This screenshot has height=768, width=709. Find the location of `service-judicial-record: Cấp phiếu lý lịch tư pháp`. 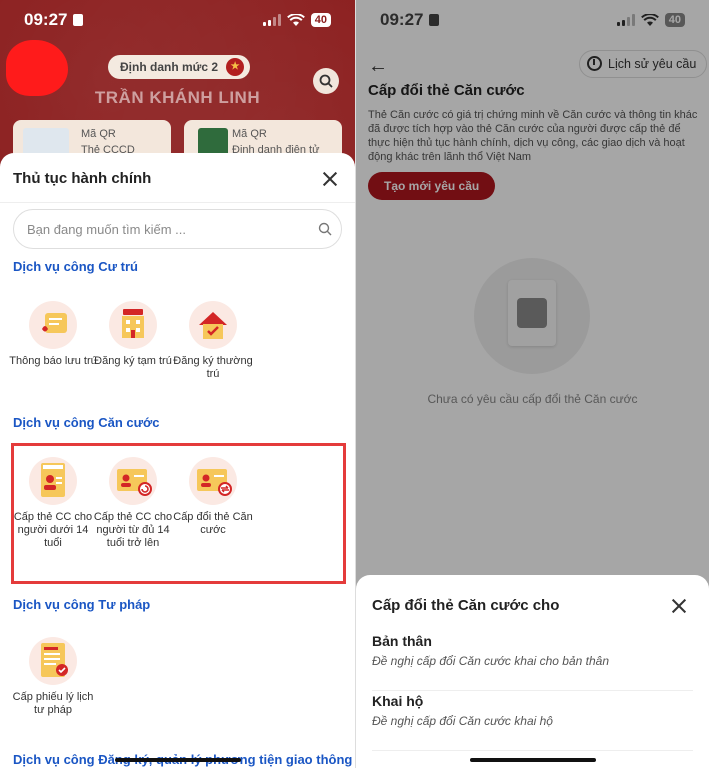

service-judicial-record: Cấp phiếu lý lịch tư pháp is located at coordinates (53, 677).